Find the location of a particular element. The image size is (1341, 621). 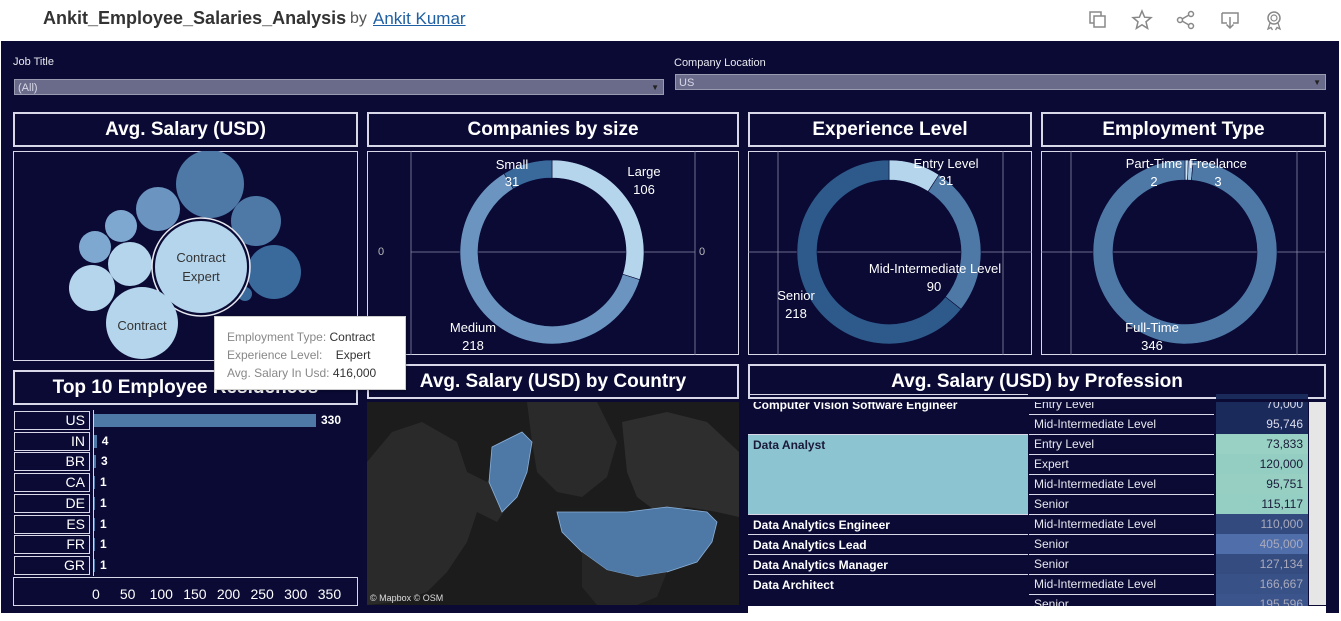

profession-cell: Data Analytics Manager is located at coordinates (888, 564).